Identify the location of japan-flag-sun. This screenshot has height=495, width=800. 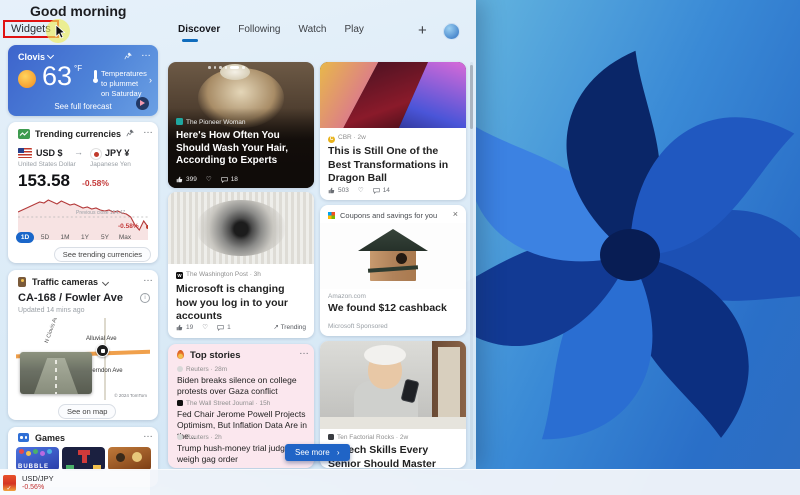
(96, 154).